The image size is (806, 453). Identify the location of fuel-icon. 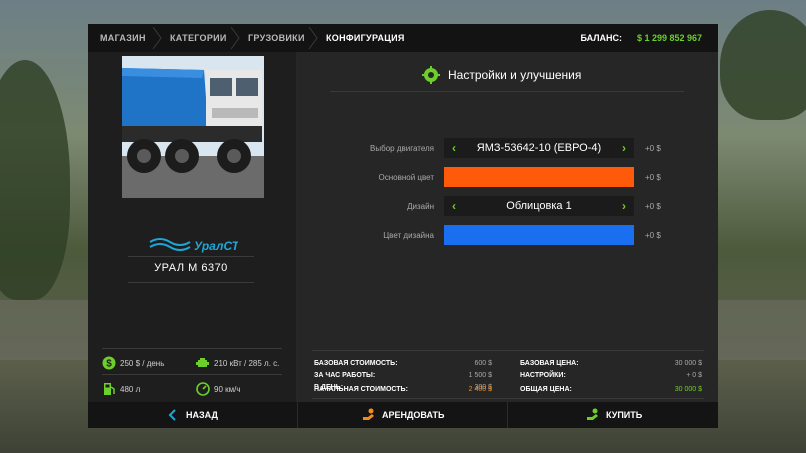
(109, 389).